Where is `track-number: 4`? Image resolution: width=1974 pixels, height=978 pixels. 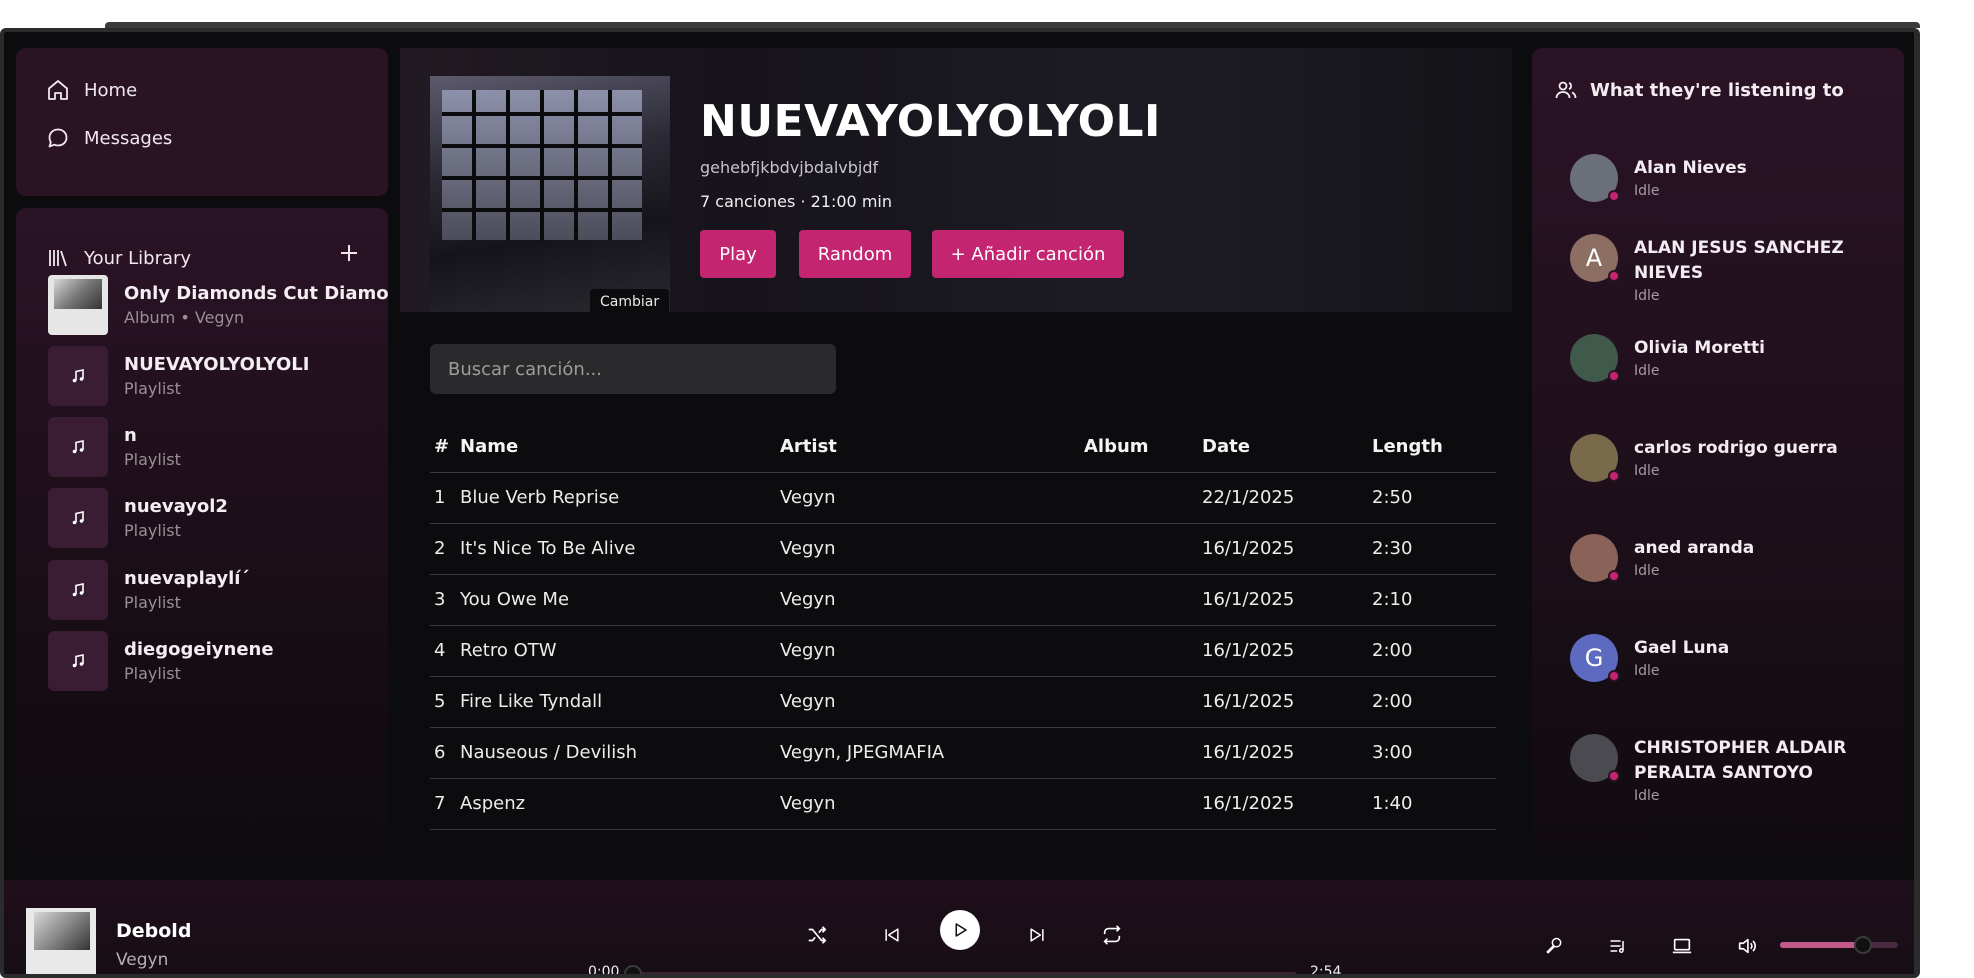 track-number: 4 is located at coordinates (443, 651).